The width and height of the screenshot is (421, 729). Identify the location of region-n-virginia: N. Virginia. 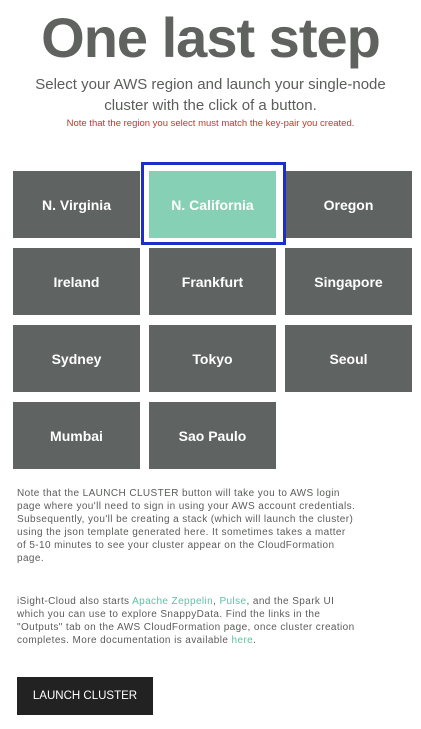
(76, 204).